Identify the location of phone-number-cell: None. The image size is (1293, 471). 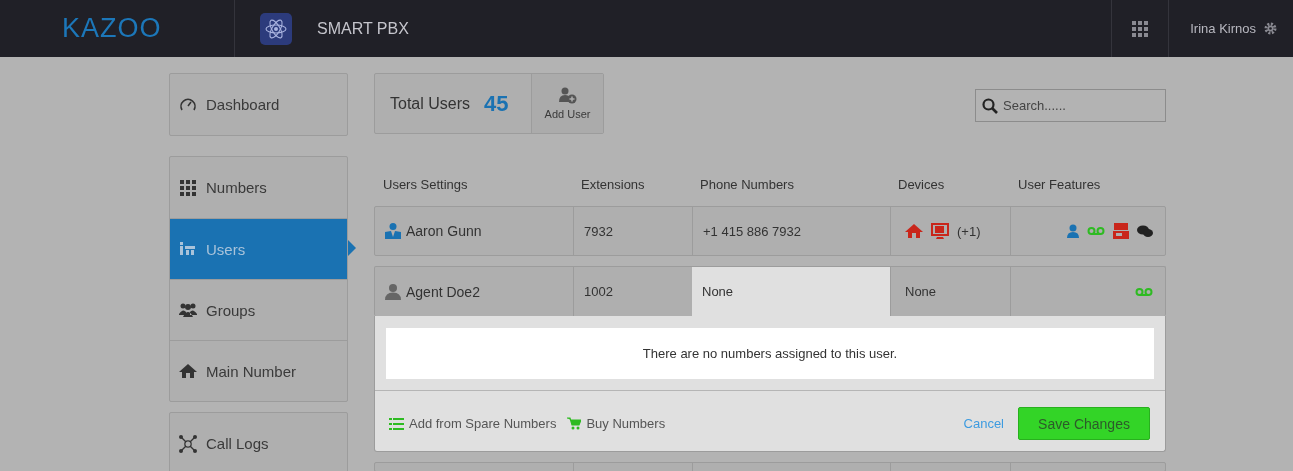
(791, 291).